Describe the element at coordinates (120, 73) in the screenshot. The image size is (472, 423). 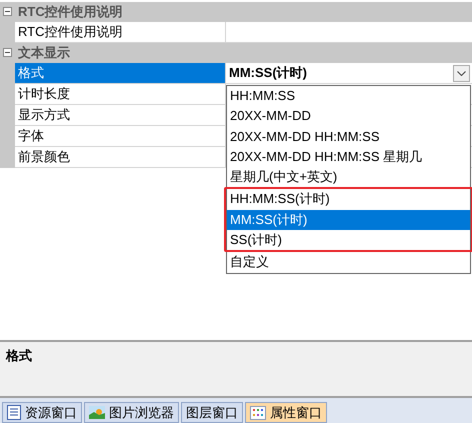
I see `property-name: 格式` at that location.